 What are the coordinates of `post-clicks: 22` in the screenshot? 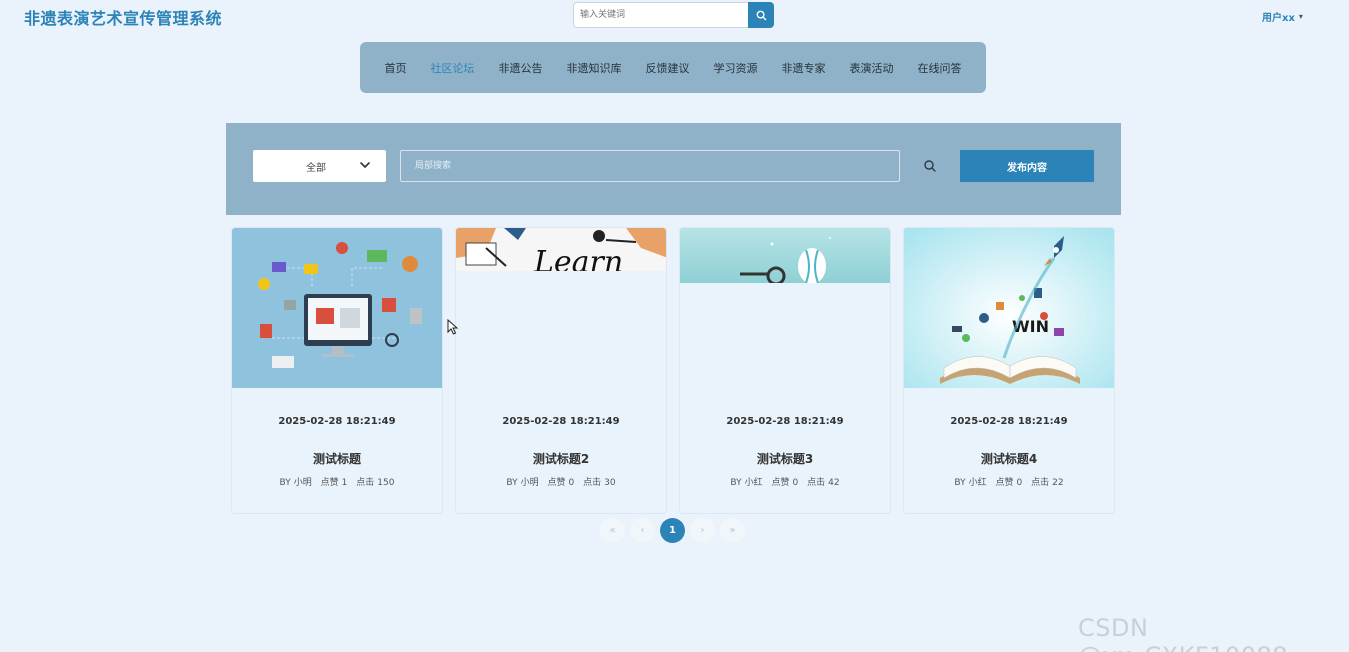 It's located at (1058, 483).